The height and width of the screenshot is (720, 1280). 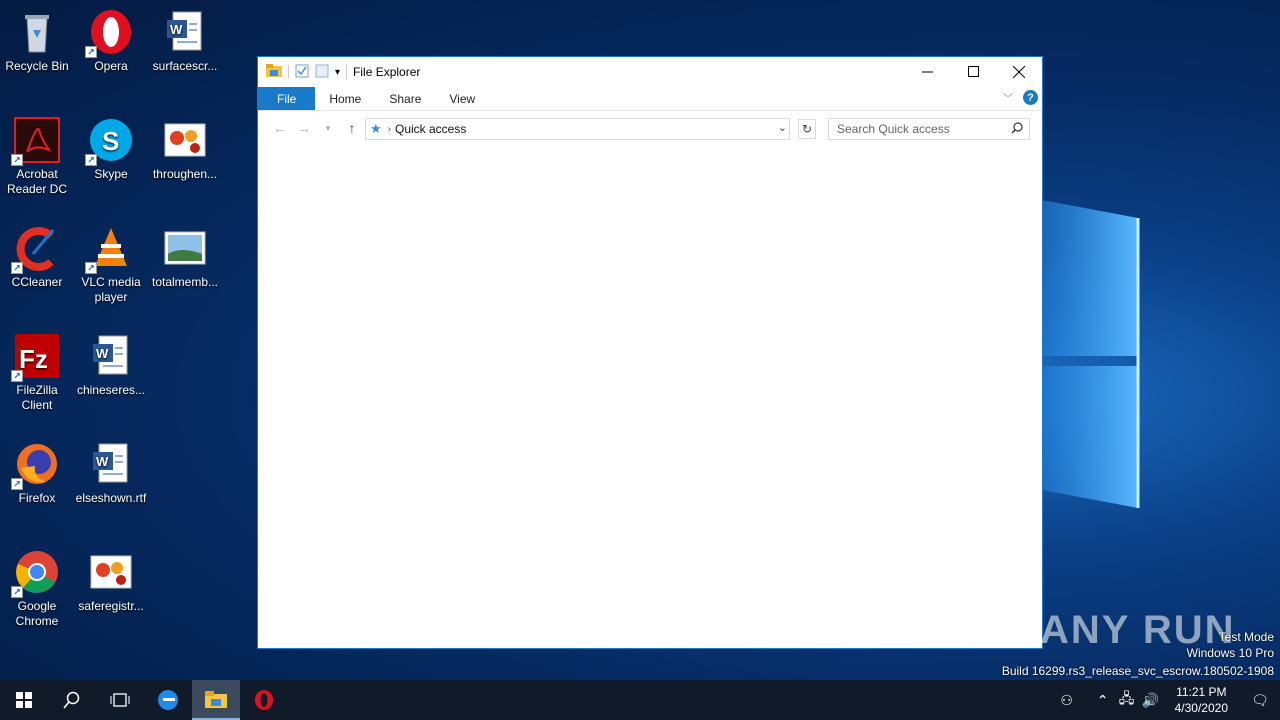 I want to click on new-folder-icon, so click(x=322, y=72).